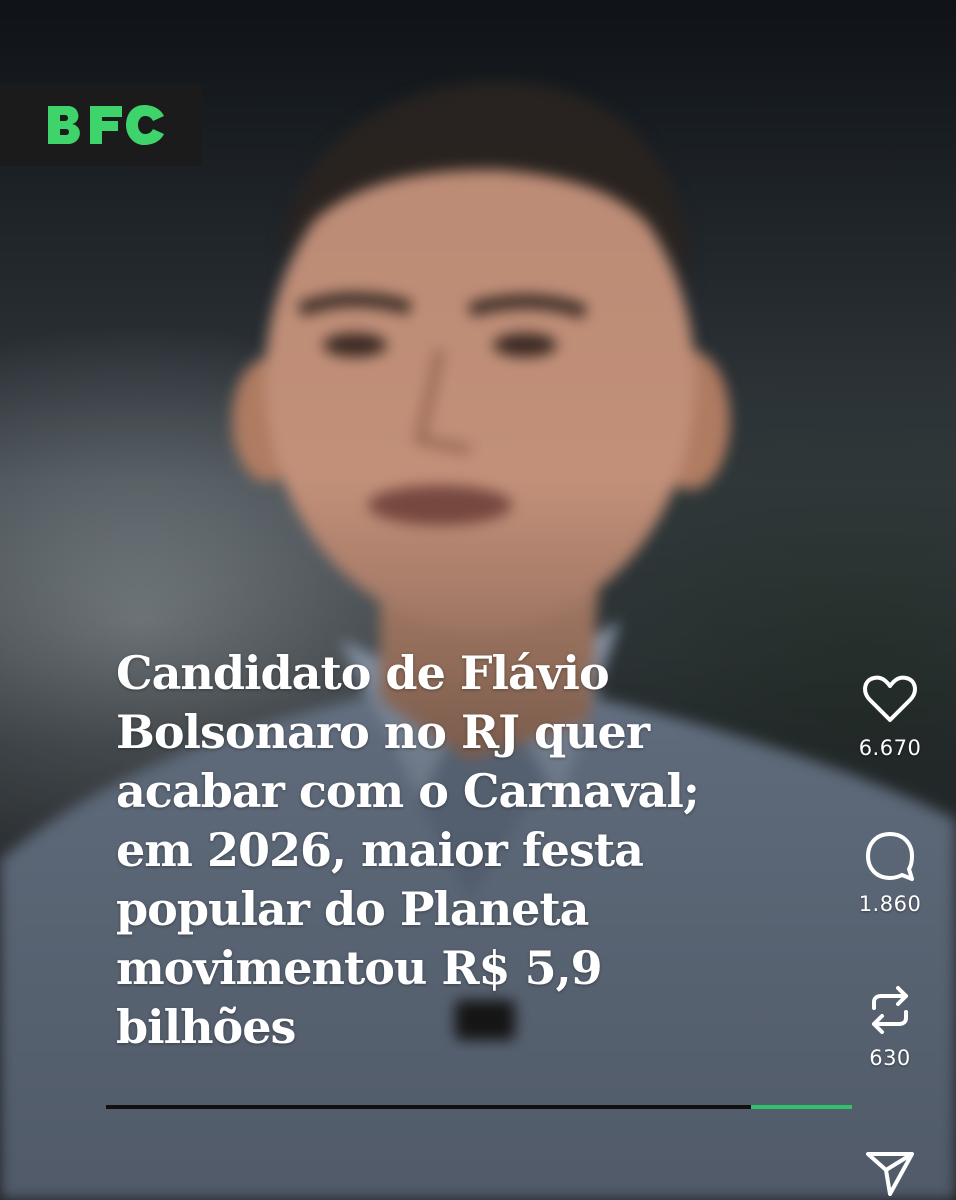 The image size is (956, 1200). Describe the element at coordinates (890, 1010) in the screenshot. I see `repost-arrows-icon` at that location.